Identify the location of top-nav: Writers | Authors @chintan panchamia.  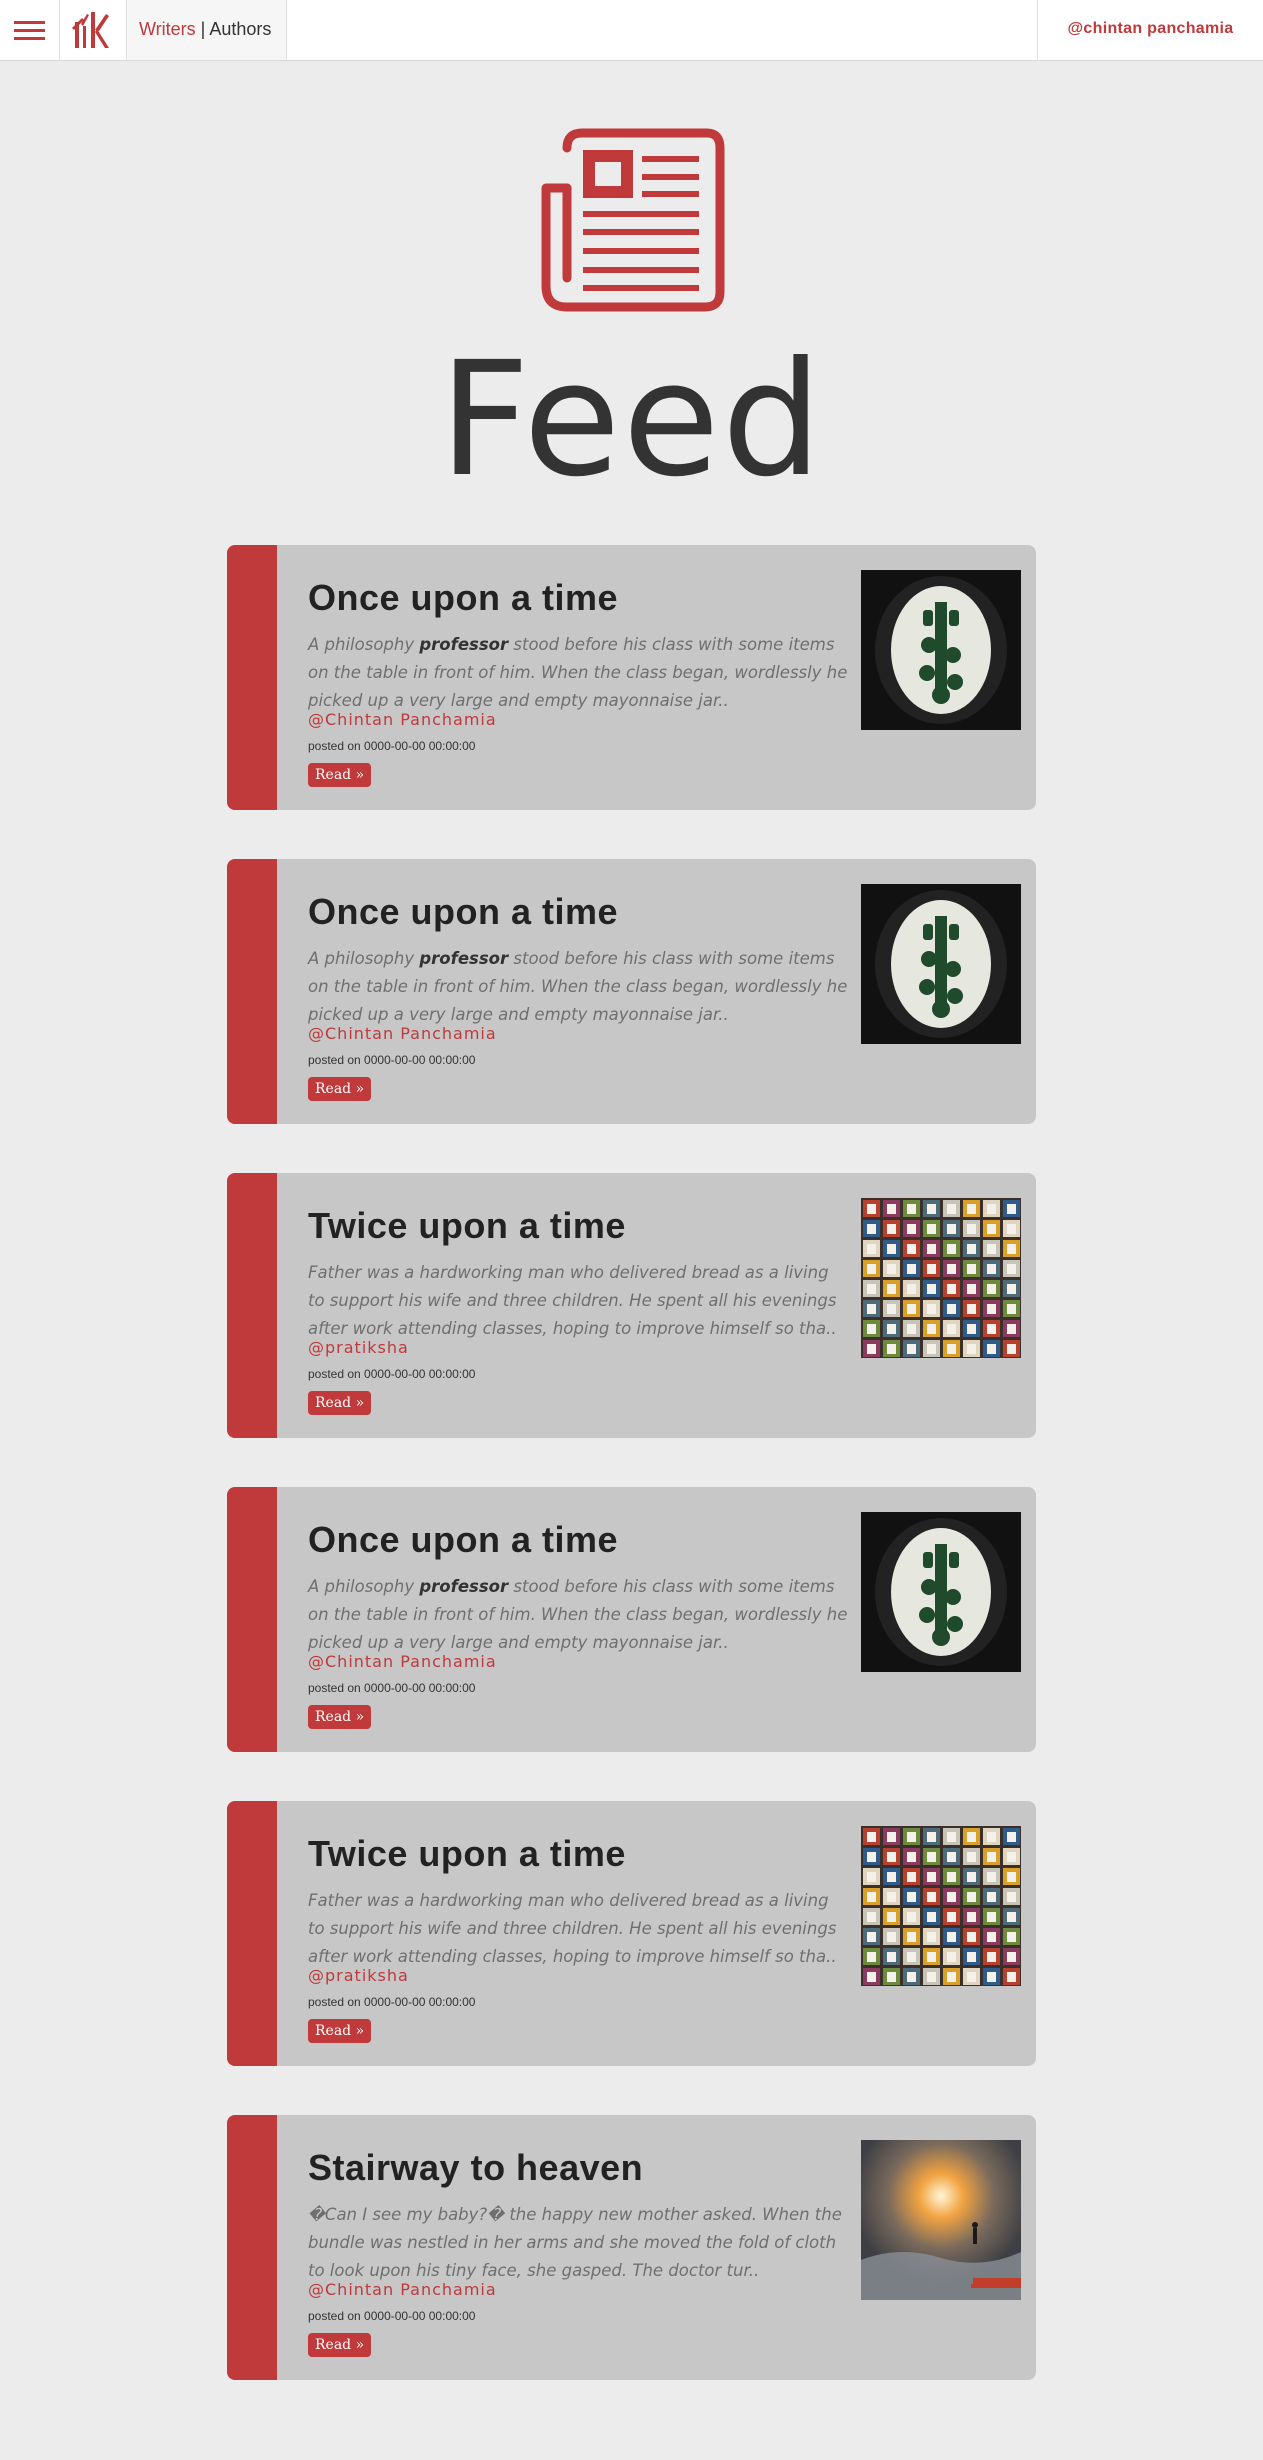
(631, 30).